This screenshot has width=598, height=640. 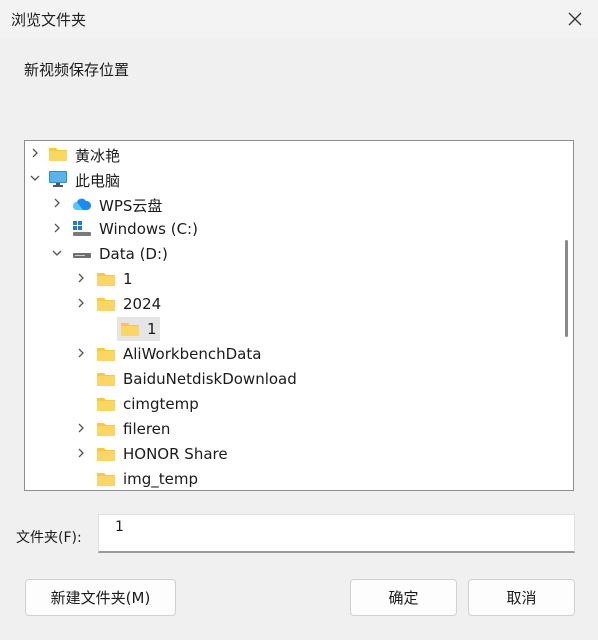 What do you see at coordinates (290, 154) in the screenshot?
I see `tree-item: 黄冰艳` at bounding box center [290, 154].